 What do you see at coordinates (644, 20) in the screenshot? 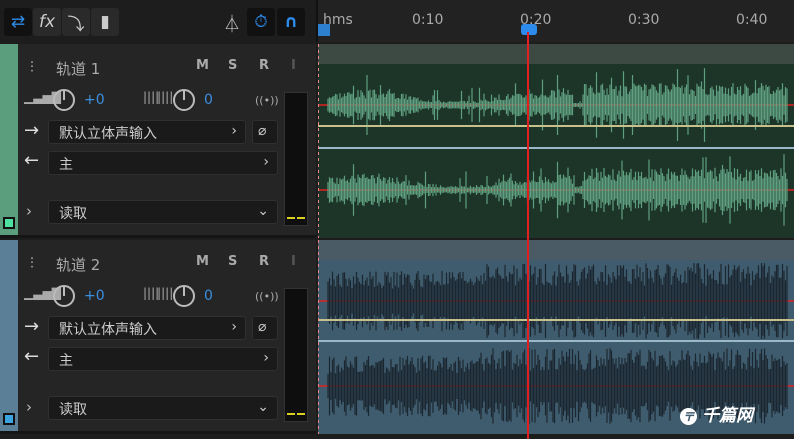
I see `tick-label: 0:30` at bounding box center [644, 20].